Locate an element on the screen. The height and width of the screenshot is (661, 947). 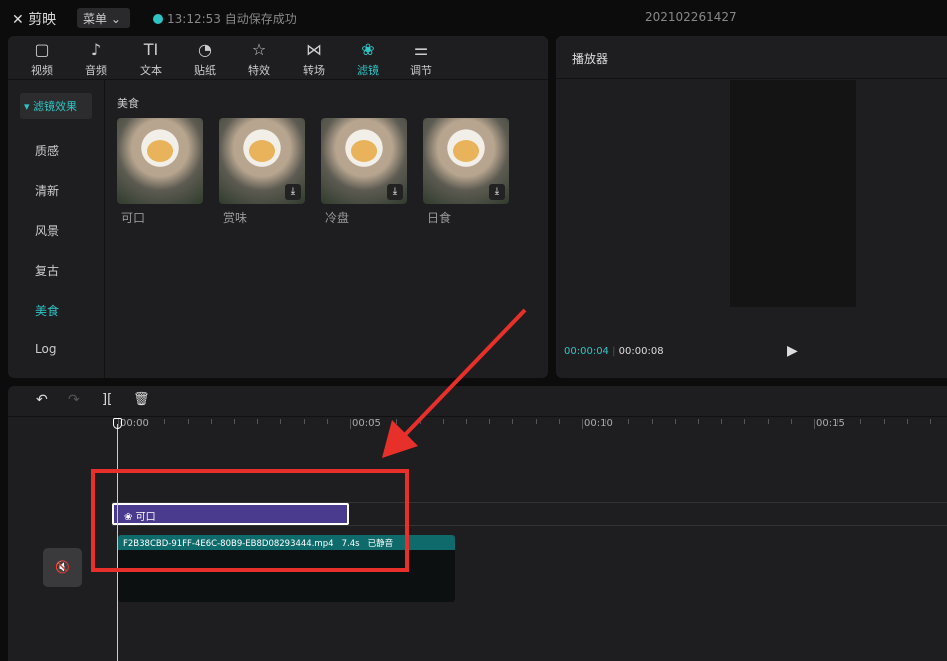
sidebar-item: 复古 is located at coordinates (47, 270).